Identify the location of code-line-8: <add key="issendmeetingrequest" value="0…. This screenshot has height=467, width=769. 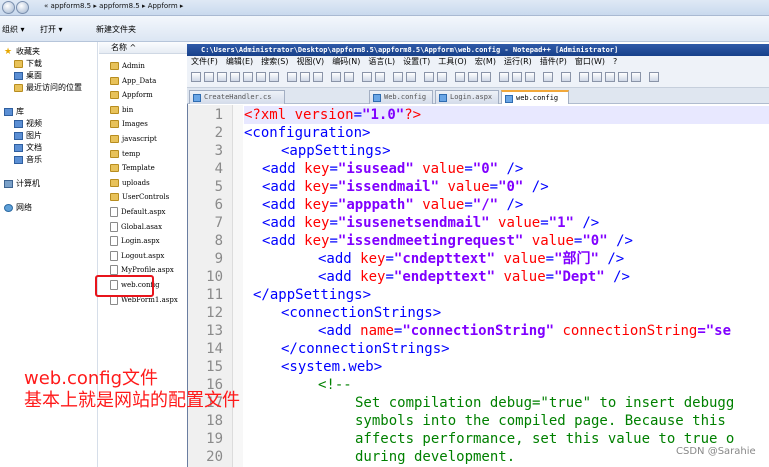
(447, 241).